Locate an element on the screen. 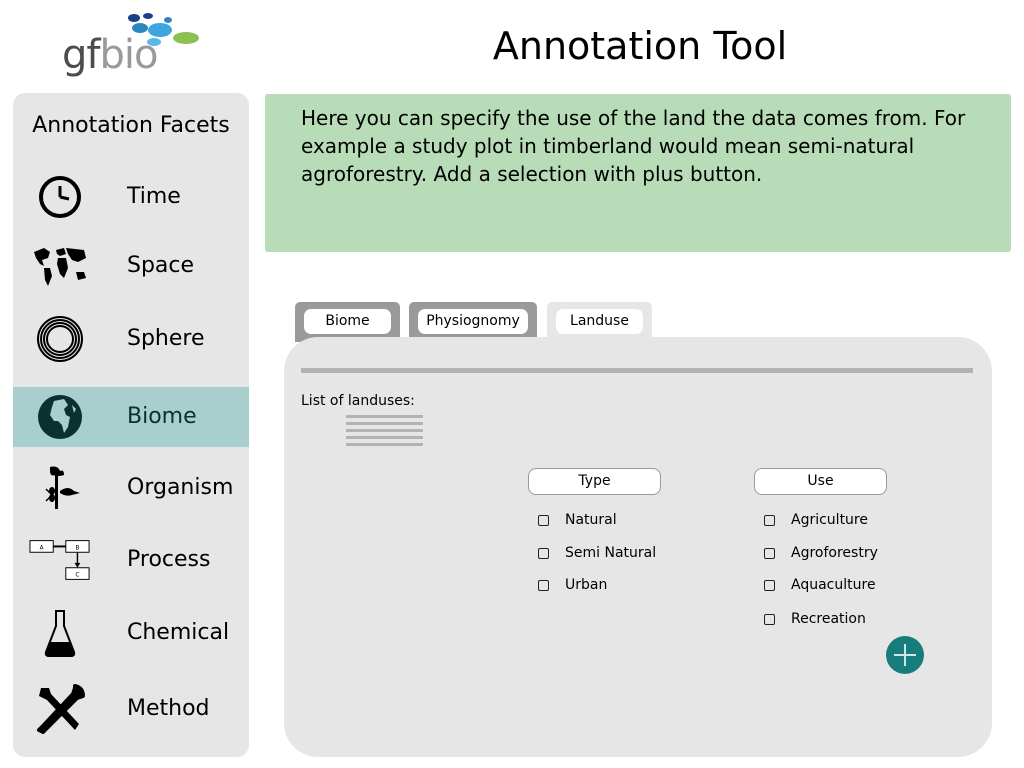  svg-text: B is located at coordinates (77, 548).